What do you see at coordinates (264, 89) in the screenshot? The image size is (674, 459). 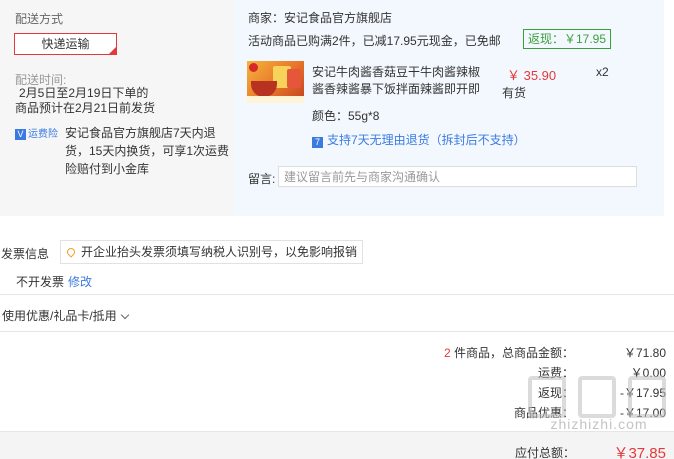 I see `product-image-bowl` at bounding box center [264, 89].